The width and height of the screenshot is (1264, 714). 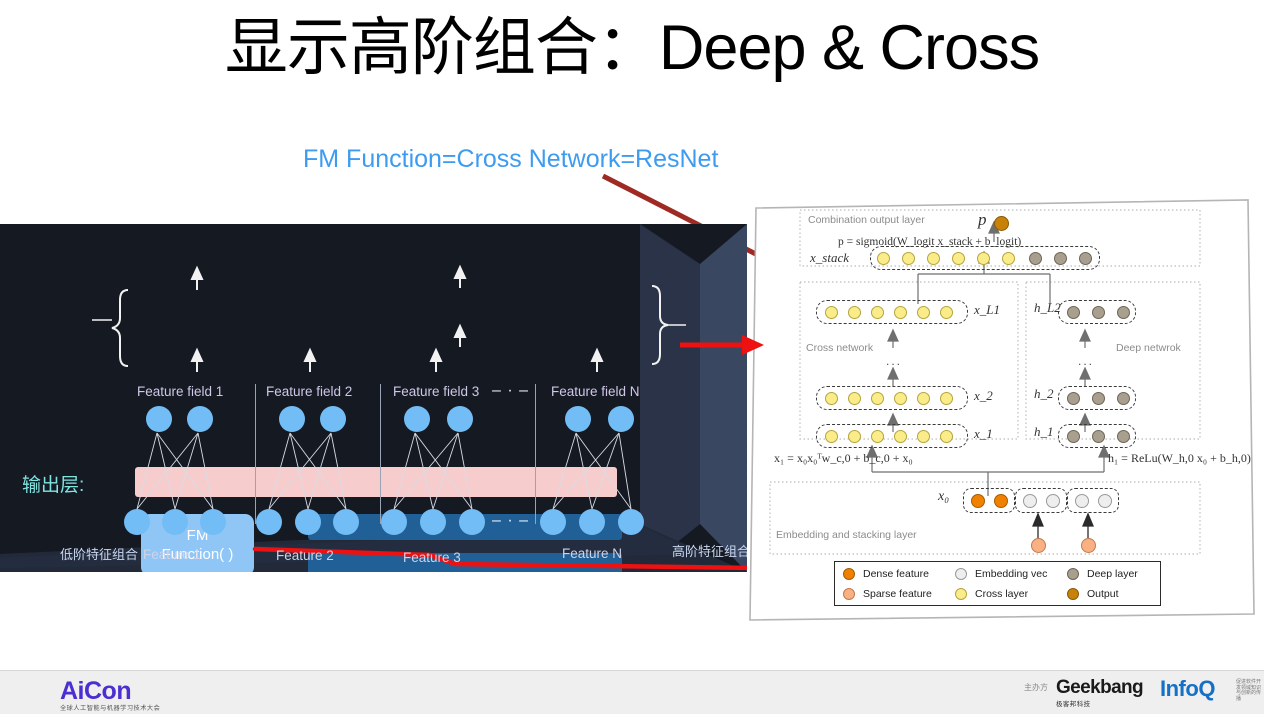 What do you see at coordinates (384, 471) in the screenshot?
I see `network-edges` at bounding box center [384, 471].